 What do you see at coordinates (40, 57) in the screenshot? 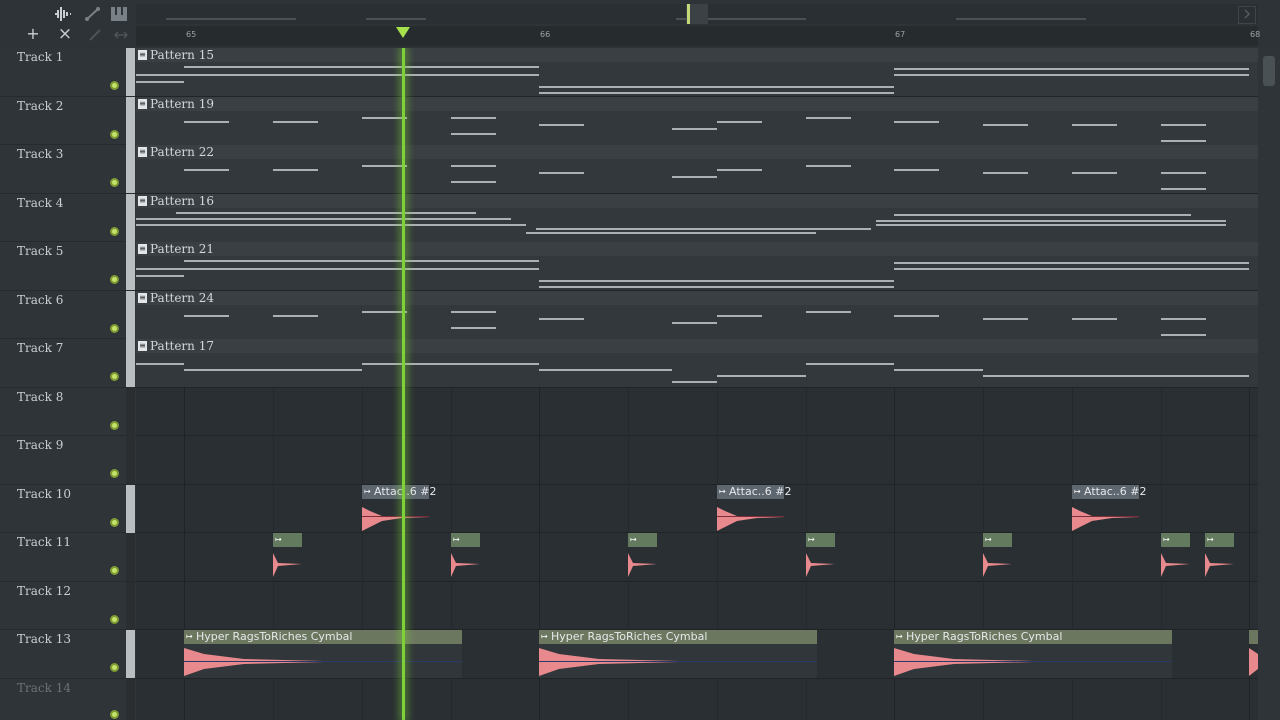
I see `track-name: Track 1` at bounding box center [40, 57].